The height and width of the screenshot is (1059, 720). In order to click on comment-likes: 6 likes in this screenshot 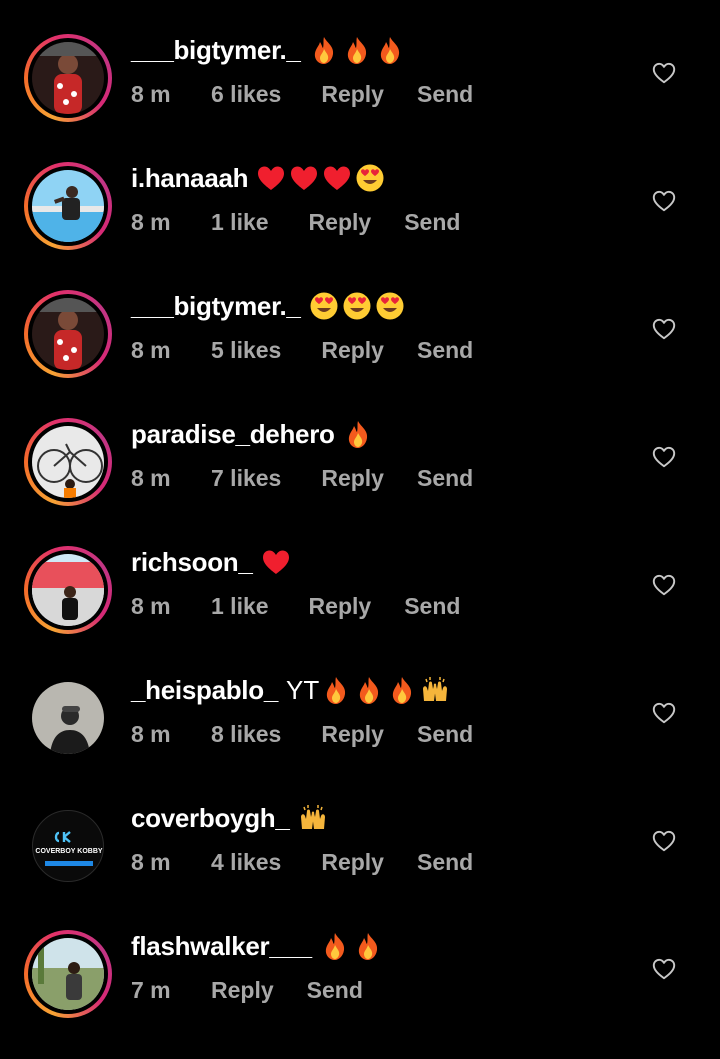, I will do `click(246, 94)`.